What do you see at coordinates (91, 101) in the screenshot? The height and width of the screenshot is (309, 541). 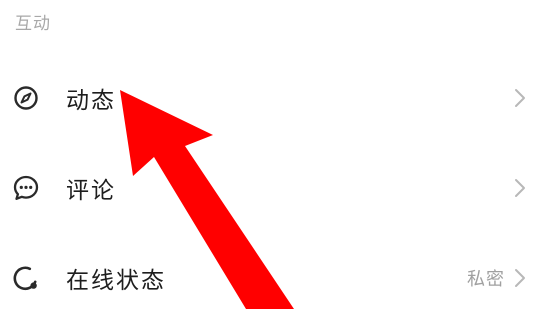 I see `row-label-dynamics: 动态` at bounding box center [91, 101].